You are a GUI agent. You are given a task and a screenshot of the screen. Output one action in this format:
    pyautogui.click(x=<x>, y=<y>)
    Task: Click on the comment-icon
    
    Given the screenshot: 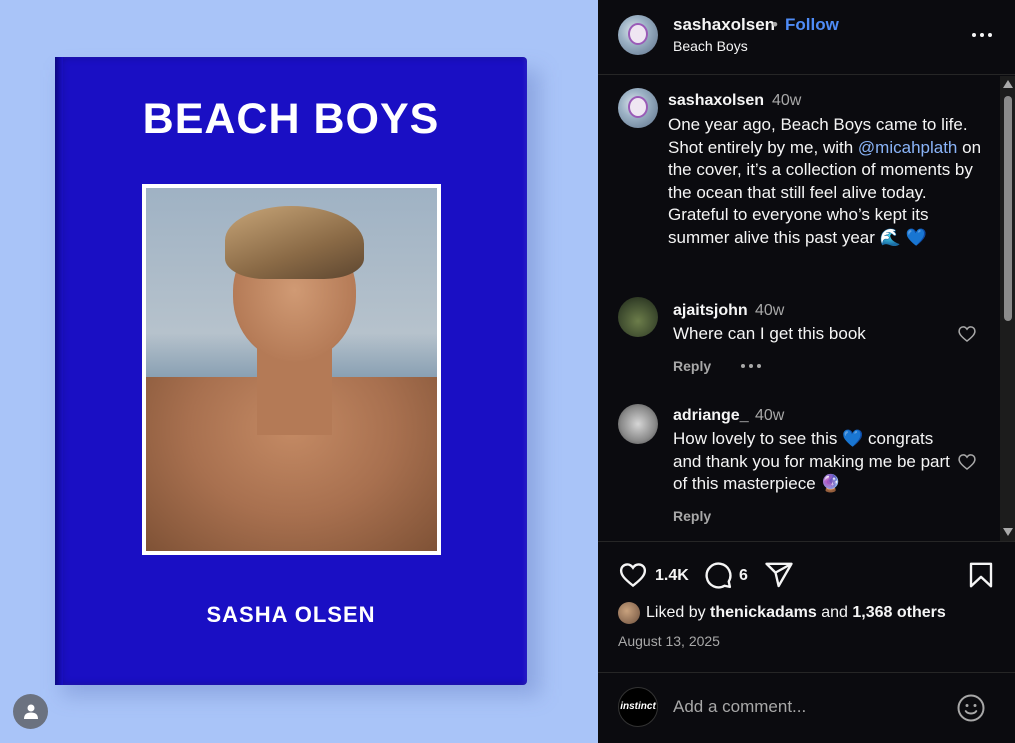 What is the action you would take?
    pyautogui.click(x=718, y=575)
    